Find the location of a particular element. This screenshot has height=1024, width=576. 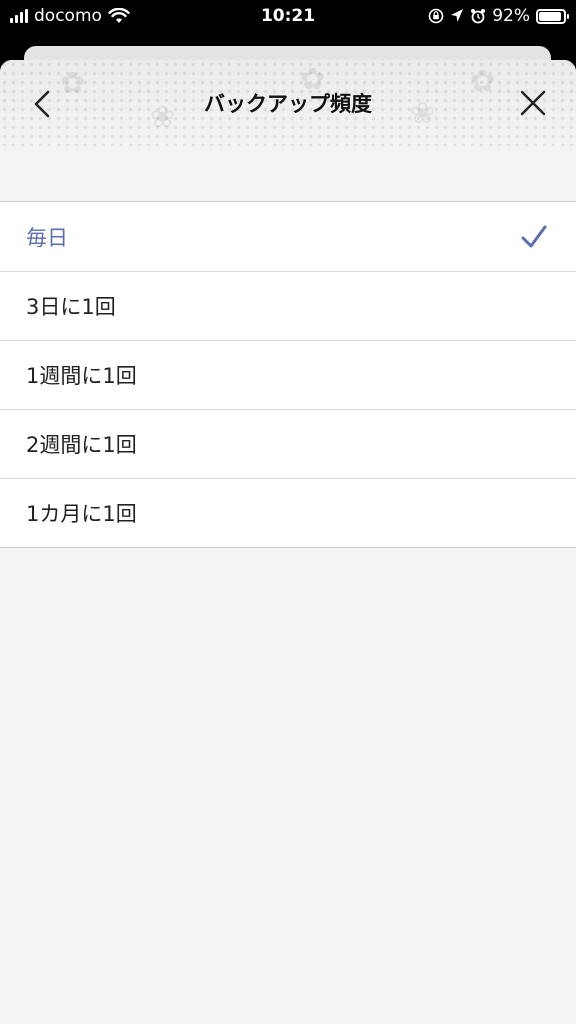

sheet-header: ✿ ❀ ✿ ❀ ✿ バックアップ頻度 is located at coordinates (288, 103).